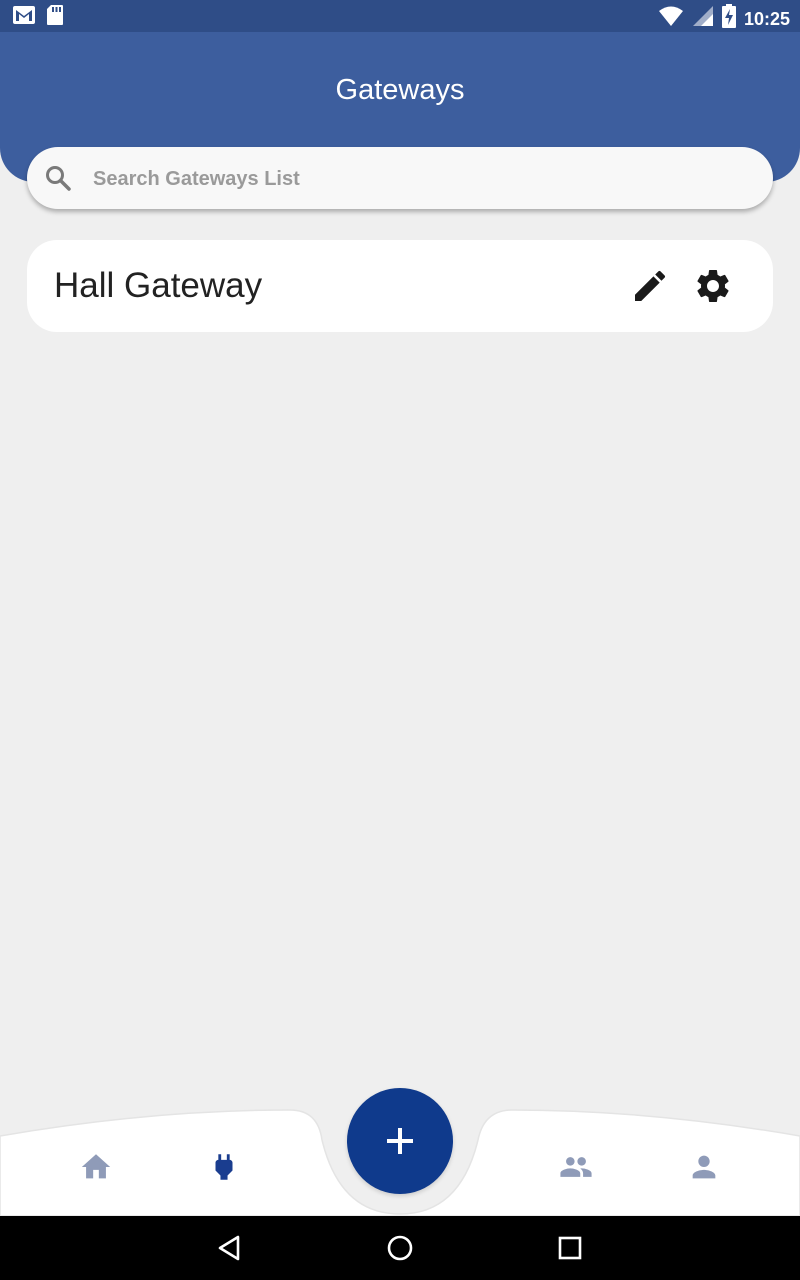 This screenshot has width=800, height=1280. I want to click on search-input, so click(413, 179).